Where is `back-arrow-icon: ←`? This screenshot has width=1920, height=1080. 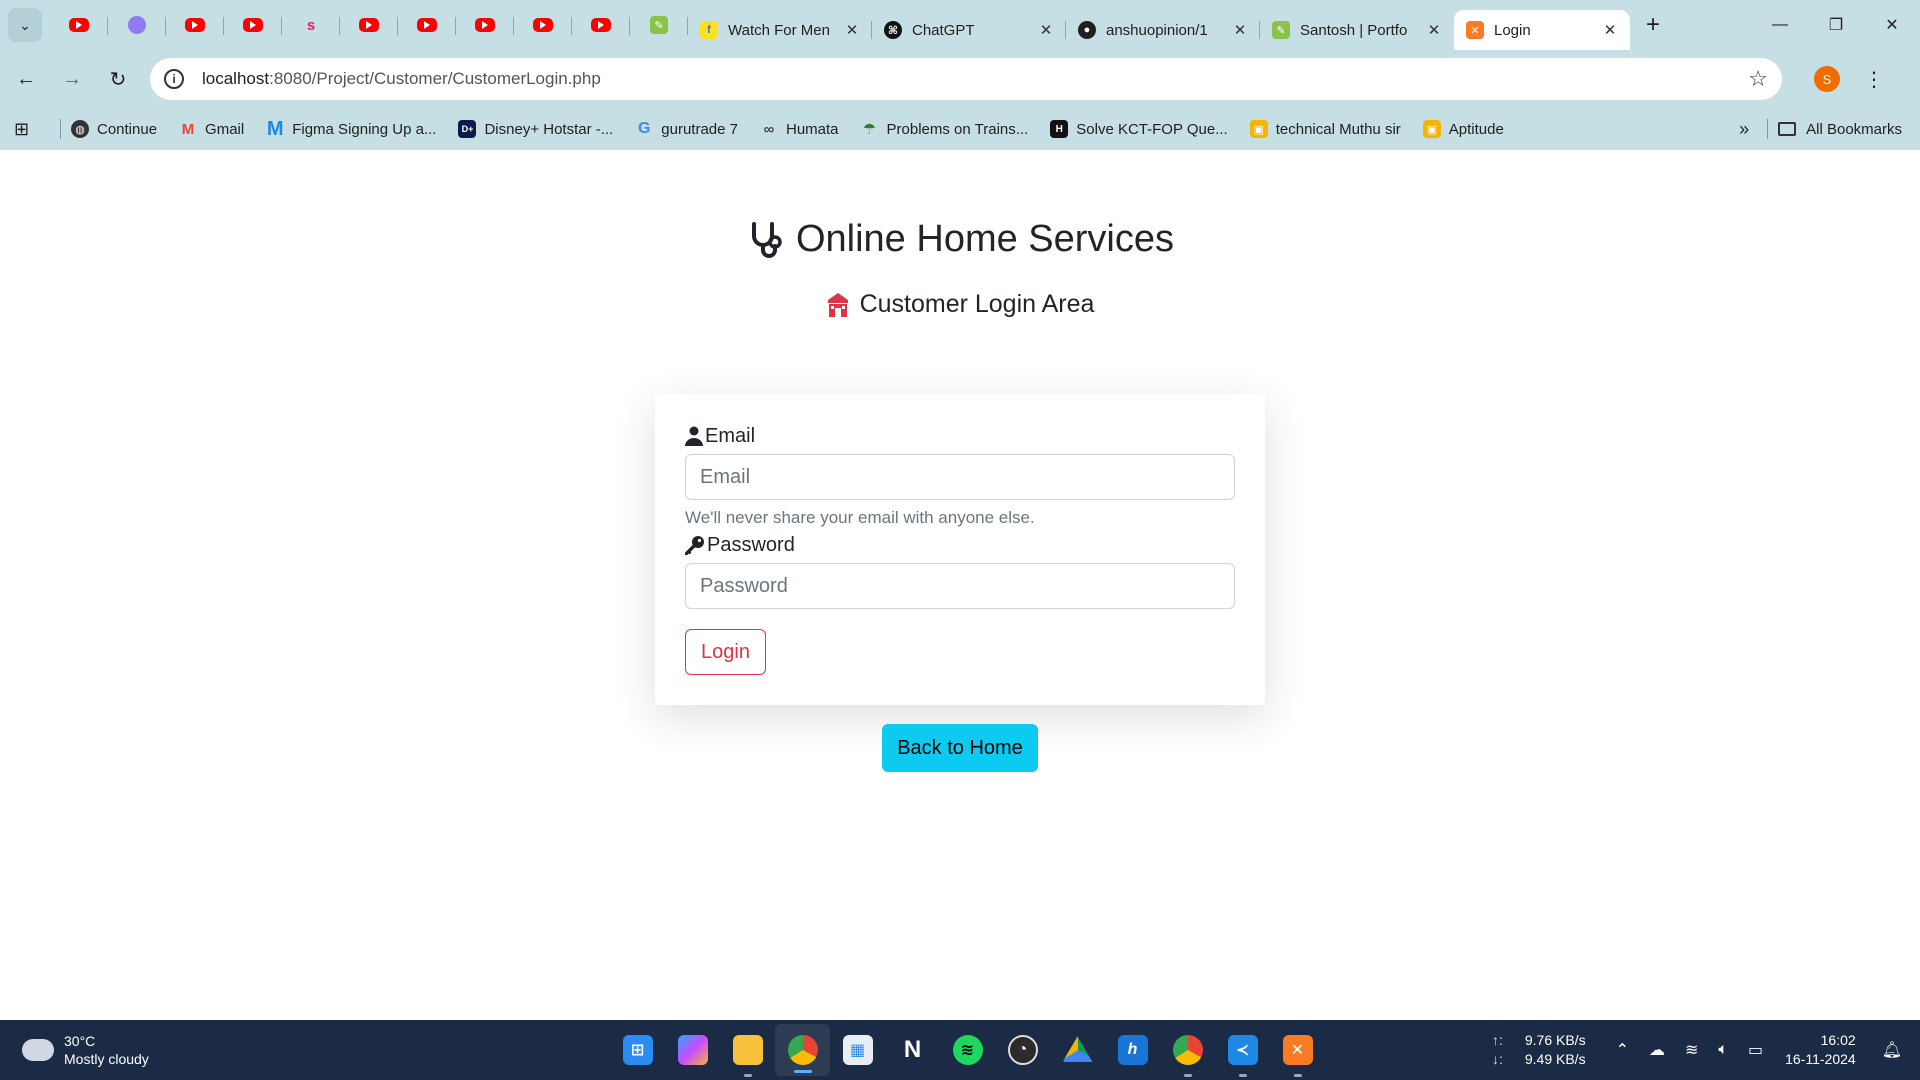
back-arrow-icon: ← is located at coordinates (26, 79).